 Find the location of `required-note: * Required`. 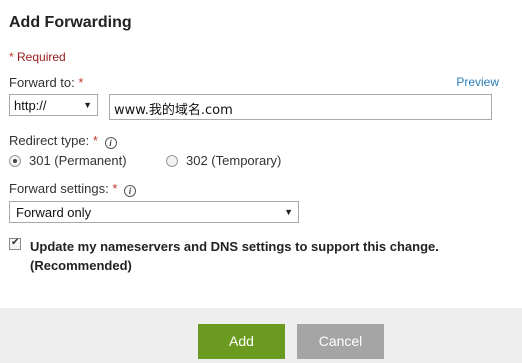

required-note: * Required is located at coordinates (37, 57).